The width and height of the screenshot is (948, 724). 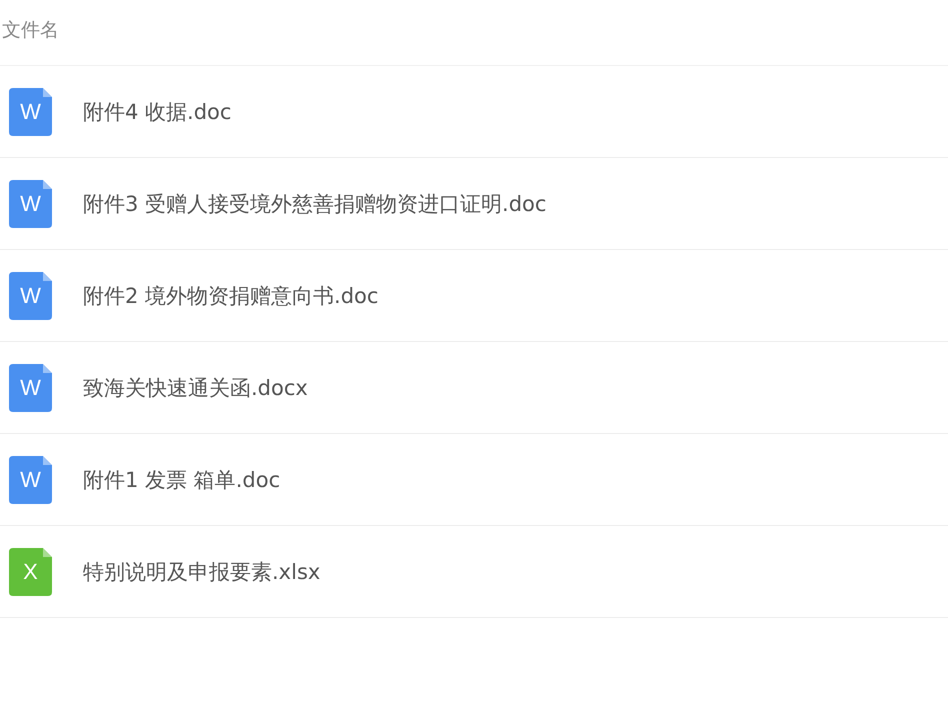 I want to click on file-name: 附件4 收据.doc, so click(x=157, y=112).